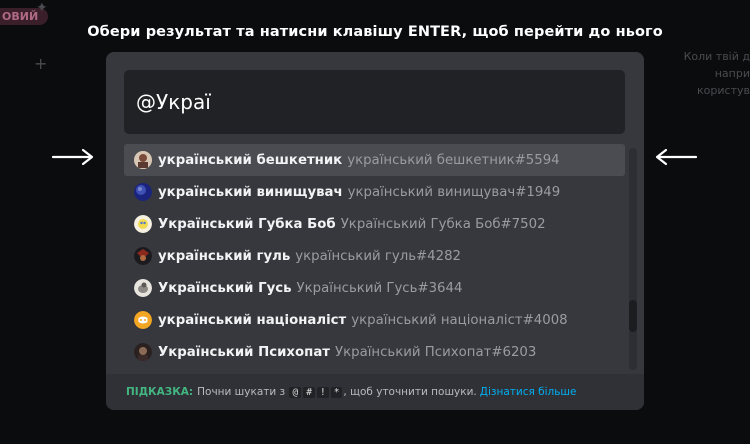  I want to click on key-hash: #, so click(309, 392).